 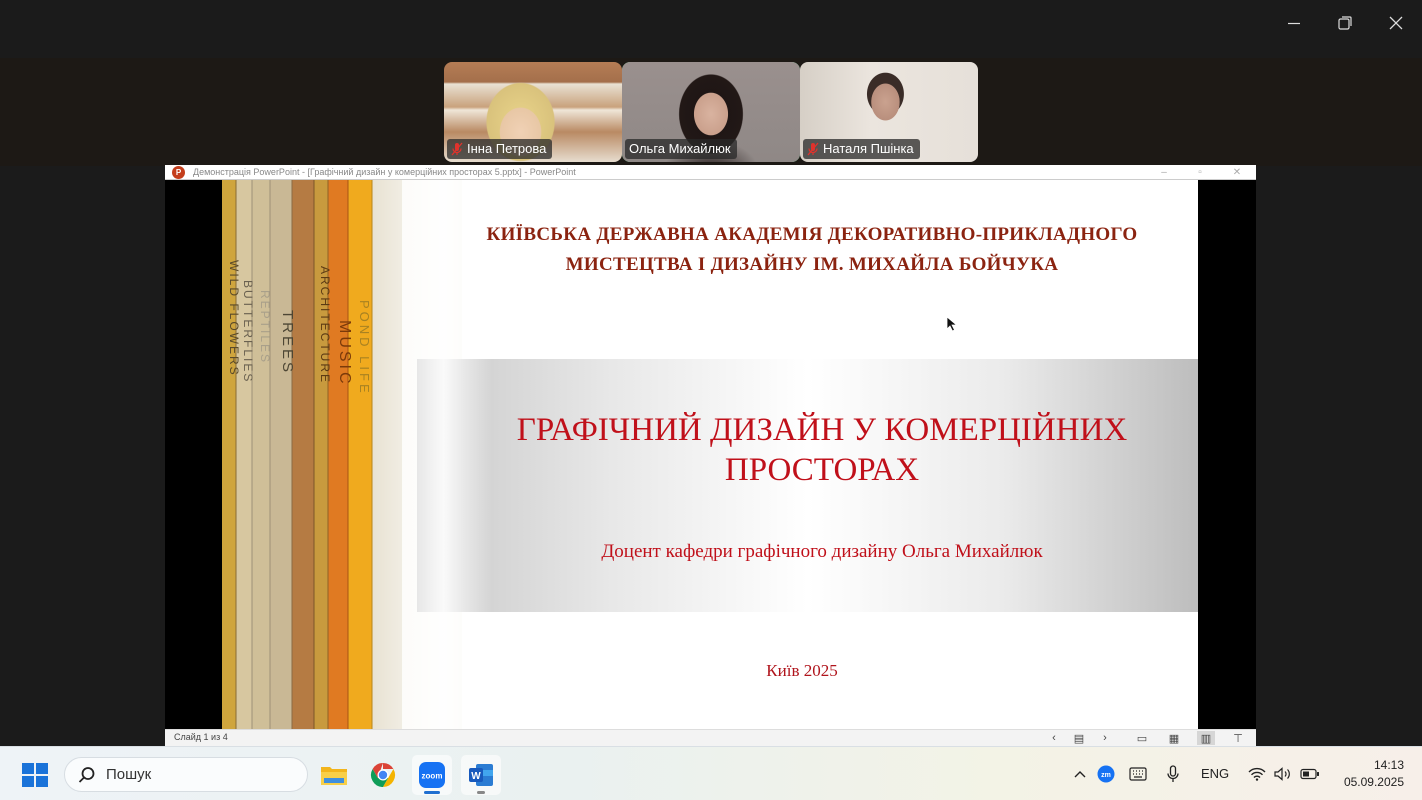 I want to click on slide-fade, so click(x=432, y=454).